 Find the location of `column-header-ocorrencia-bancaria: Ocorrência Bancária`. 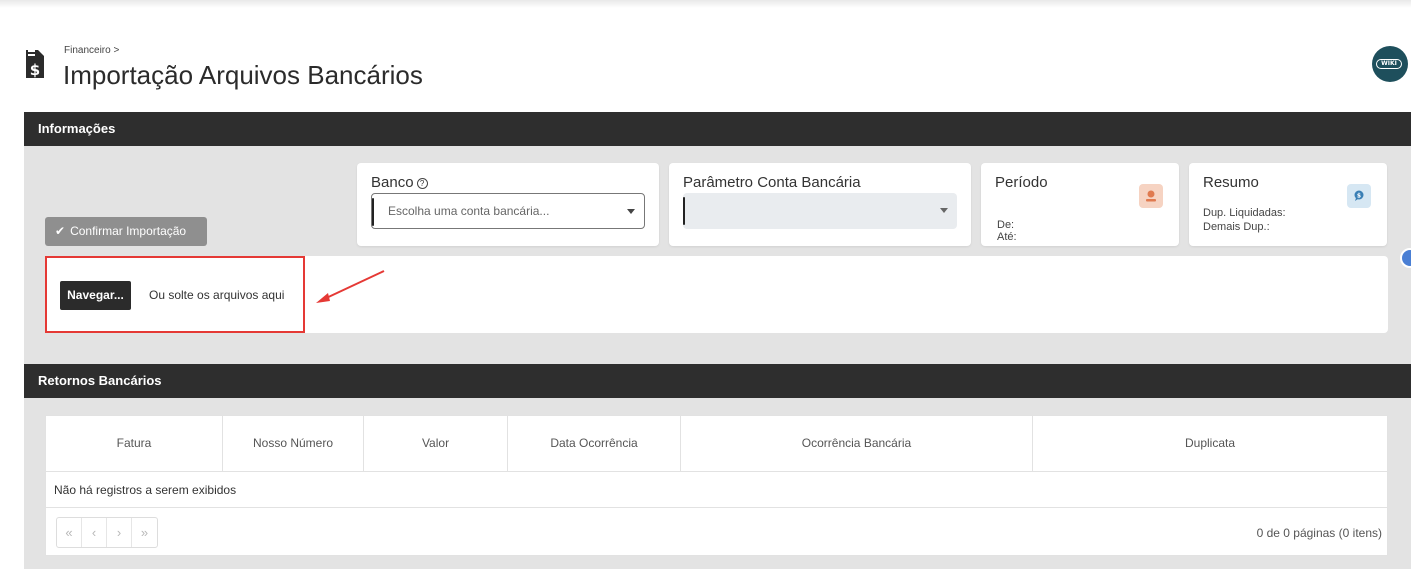

column-header-ocorrencia-bancaria: Ocorrência Bancária is located at coordinates (857, 443).